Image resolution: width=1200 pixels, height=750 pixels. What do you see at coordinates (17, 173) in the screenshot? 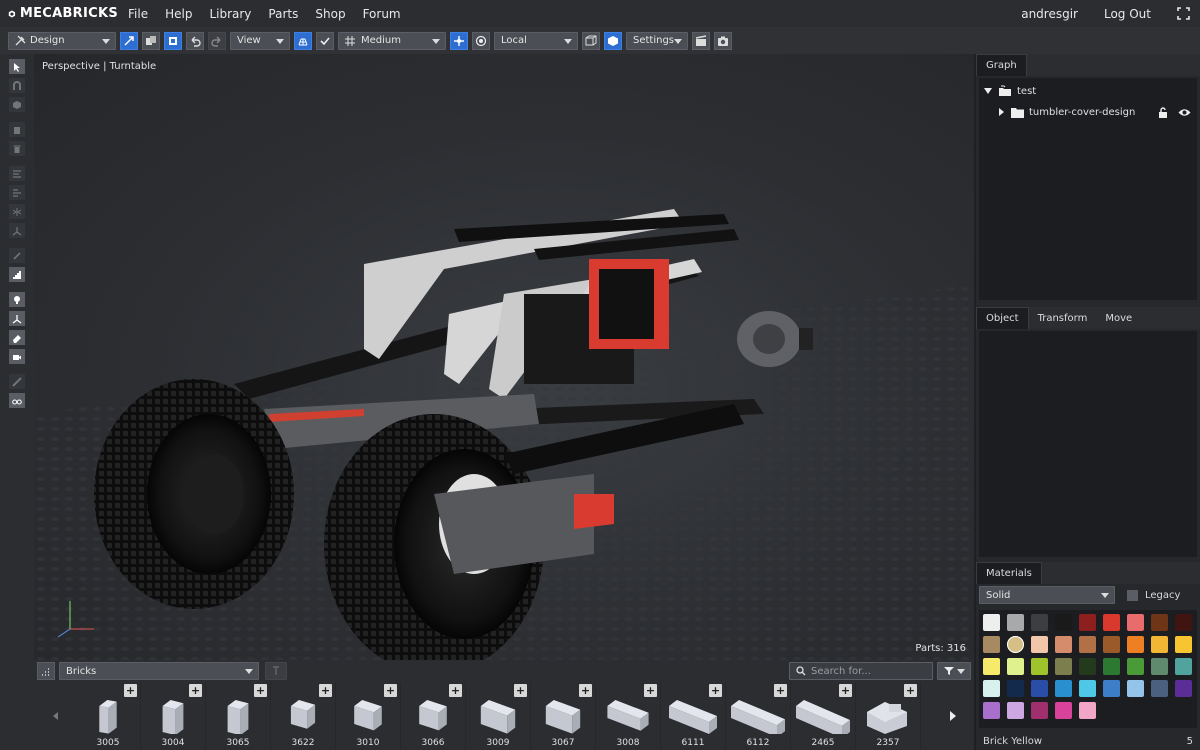
I see `align-tool` at bounding box center [17, 173].